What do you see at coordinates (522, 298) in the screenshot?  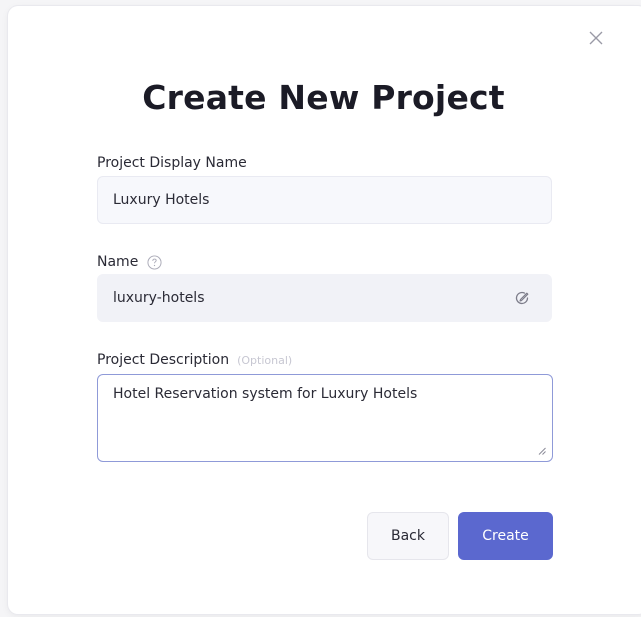 I see `edit-icon` at bounding box center [522, 298].